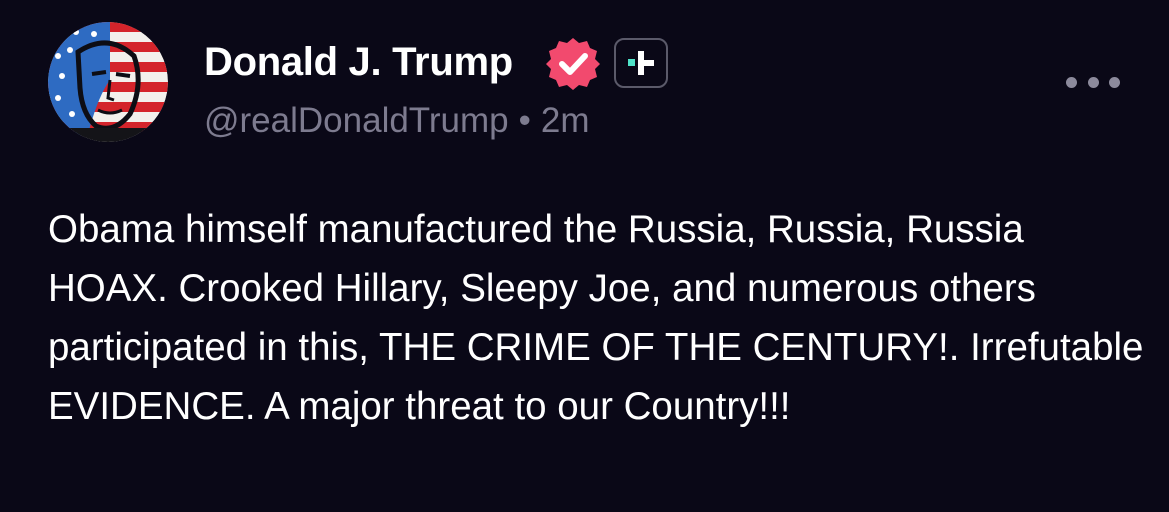 This screenshot has height=512, width=1169. I want to click on plus-badge-icon, so click(641, 63).